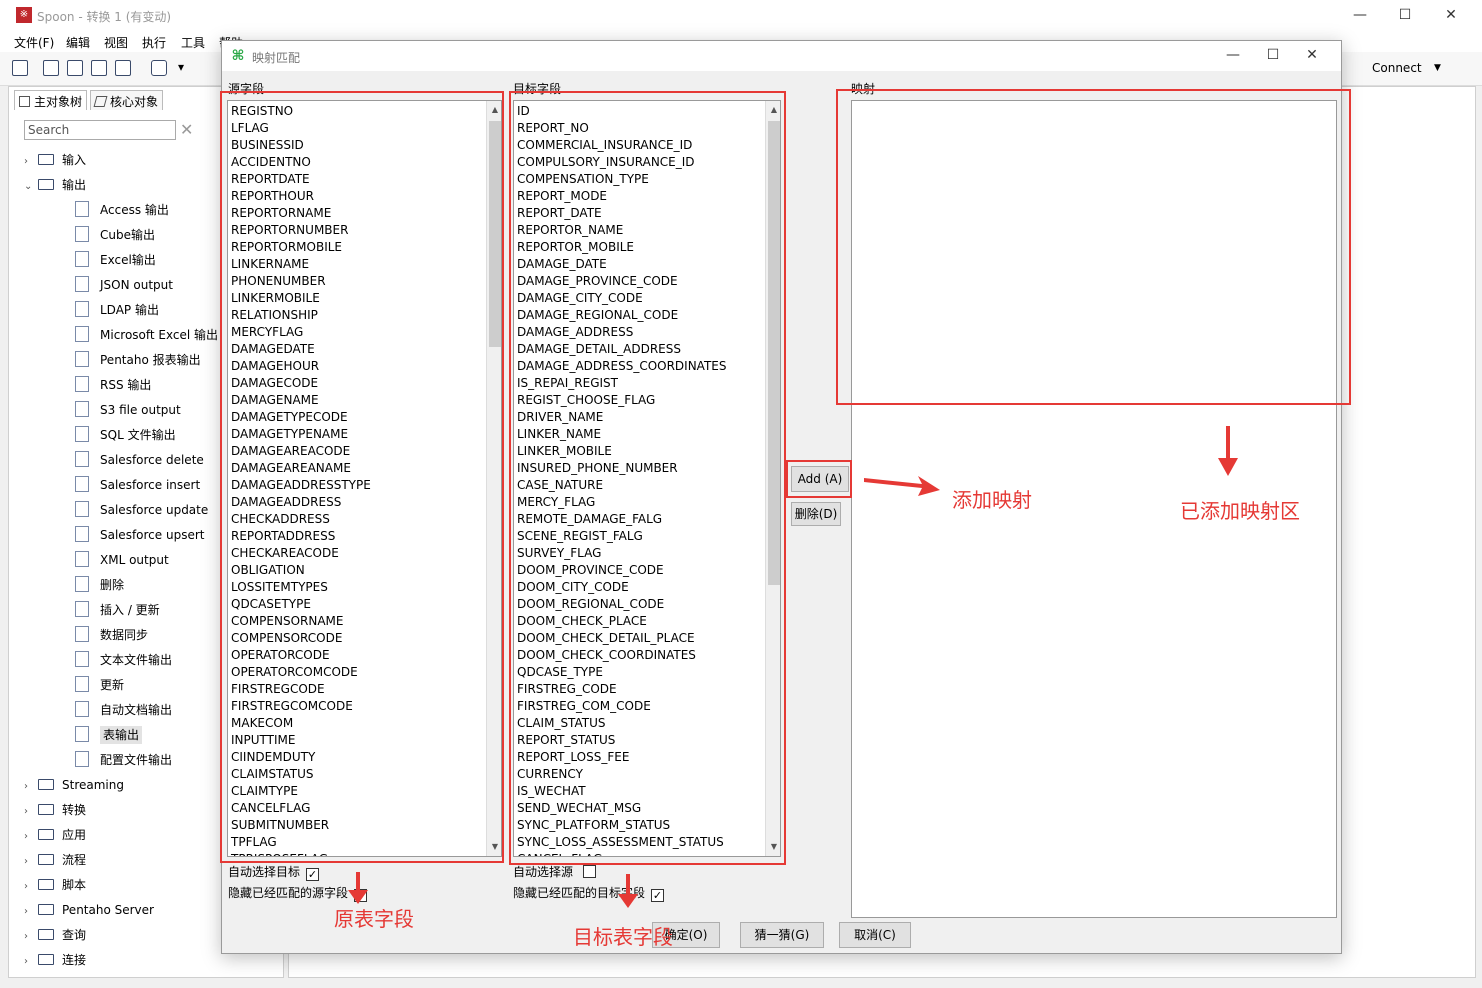 Image resolution: width=1482 pixels, height=988 pixels. I want to click on tab-core-objects-label: 核心对象, so click(134, 102).